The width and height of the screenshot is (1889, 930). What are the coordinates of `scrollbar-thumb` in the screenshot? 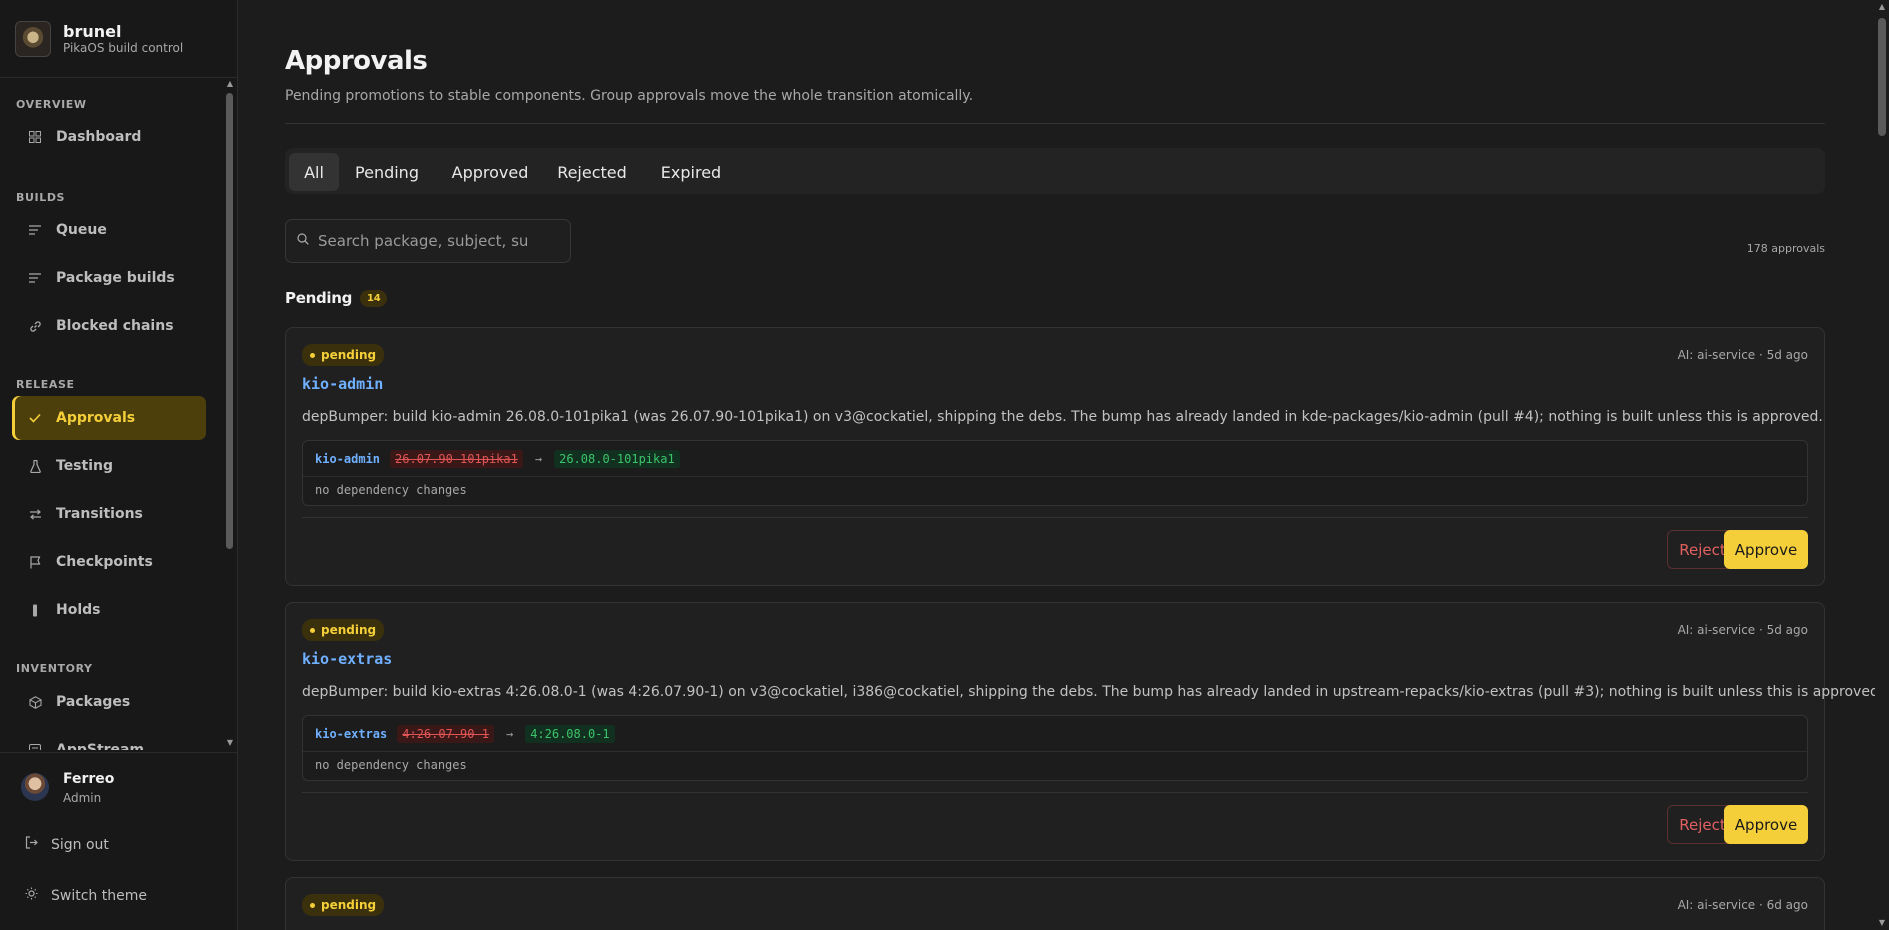 It's located at (1882, 77).